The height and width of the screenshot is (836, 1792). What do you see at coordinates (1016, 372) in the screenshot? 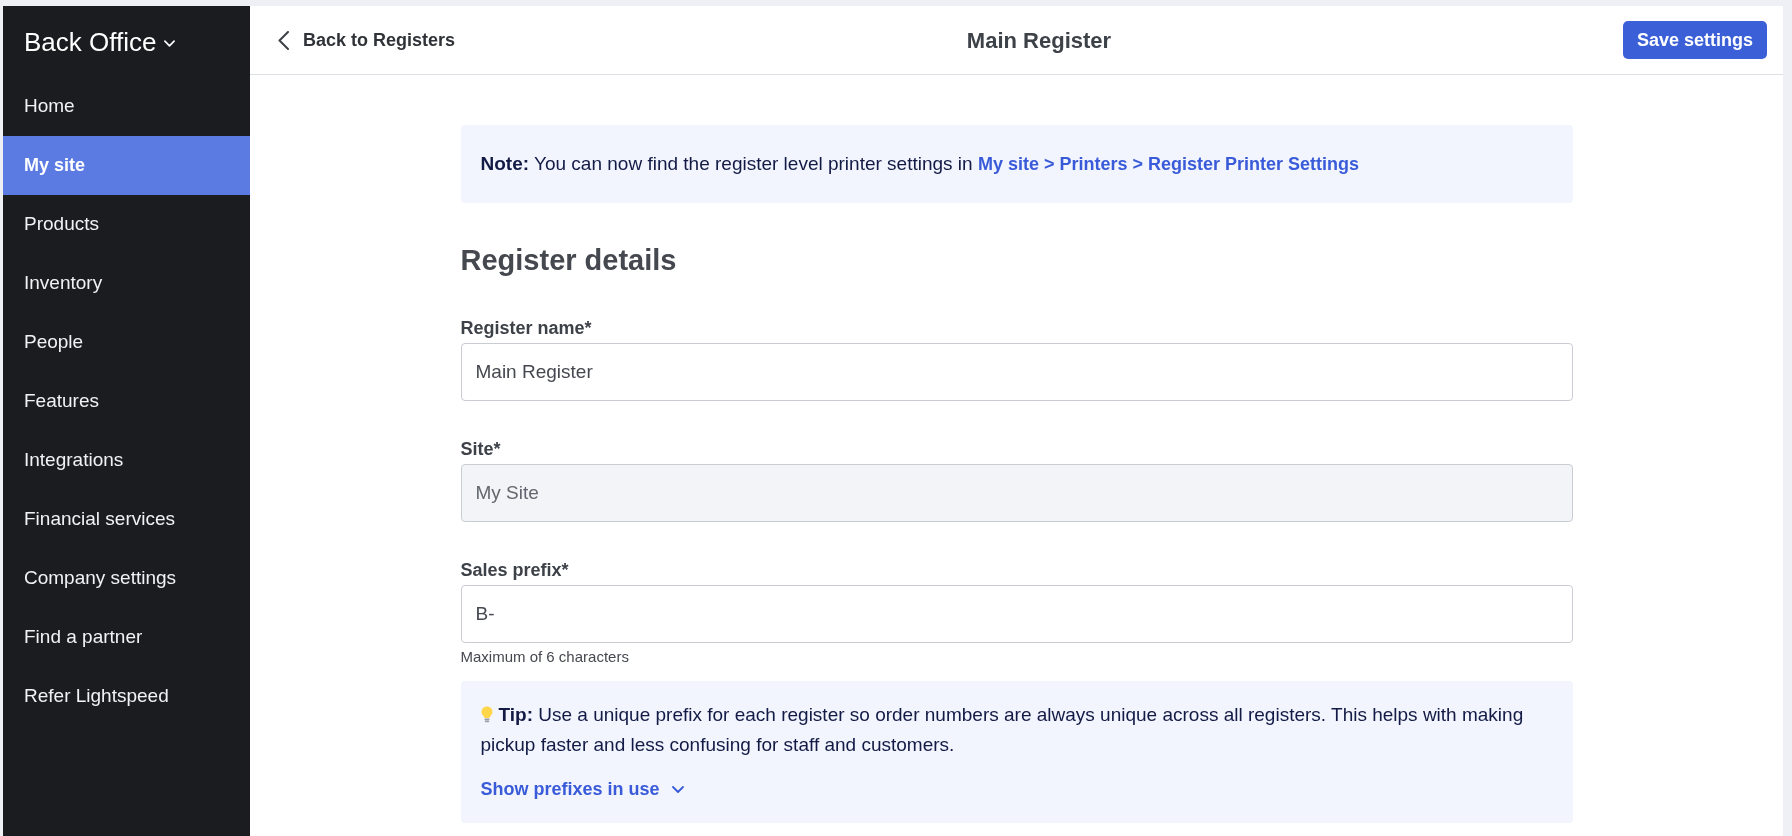
I see `text-field: Main Register` at bounding box center [1016, 372].